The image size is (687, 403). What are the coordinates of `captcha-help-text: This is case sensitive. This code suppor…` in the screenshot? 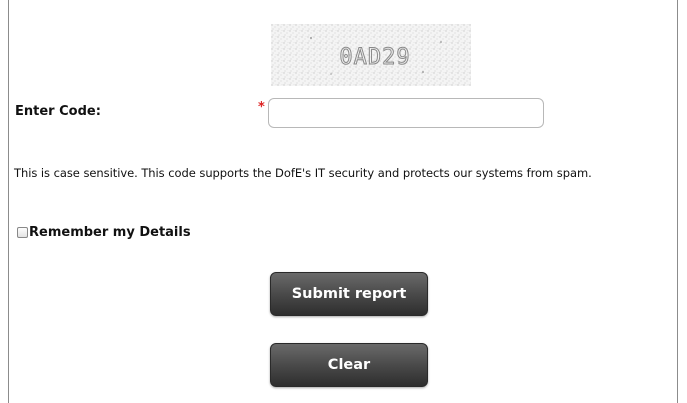 It's located at (303, 173).